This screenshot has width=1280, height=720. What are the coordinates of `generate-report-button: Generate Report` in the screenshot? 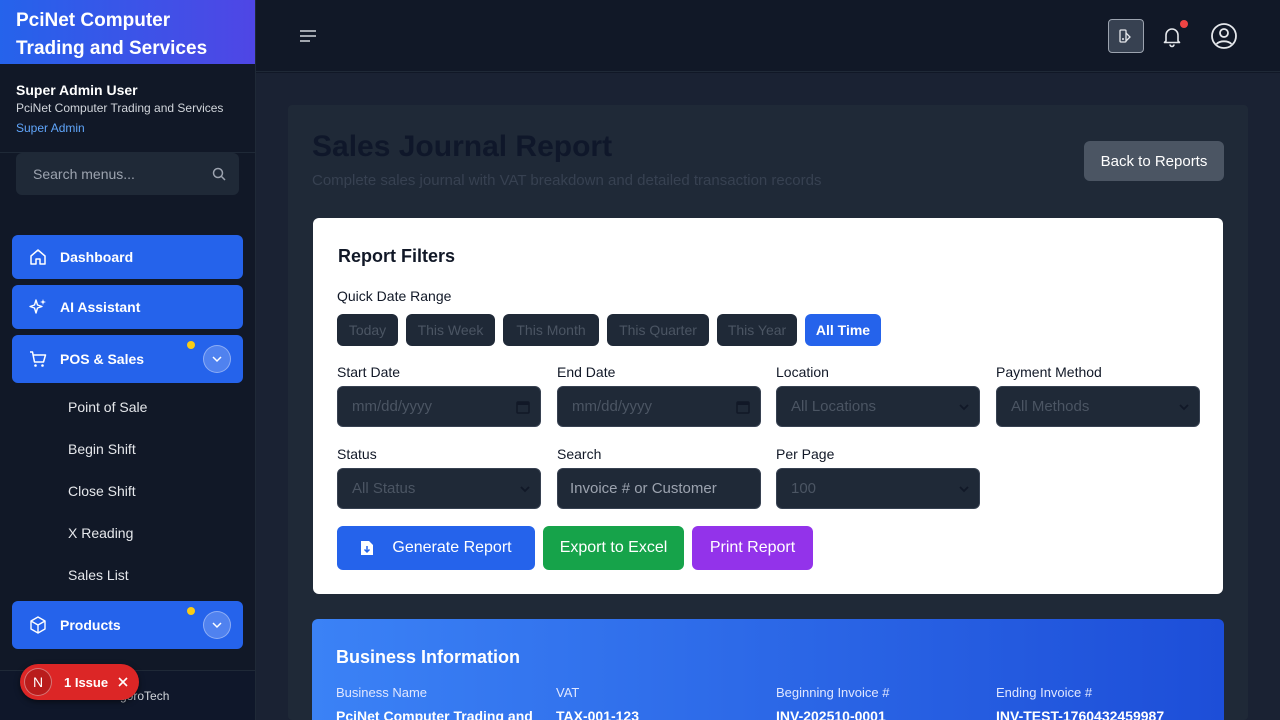 It's located at (436, 548).